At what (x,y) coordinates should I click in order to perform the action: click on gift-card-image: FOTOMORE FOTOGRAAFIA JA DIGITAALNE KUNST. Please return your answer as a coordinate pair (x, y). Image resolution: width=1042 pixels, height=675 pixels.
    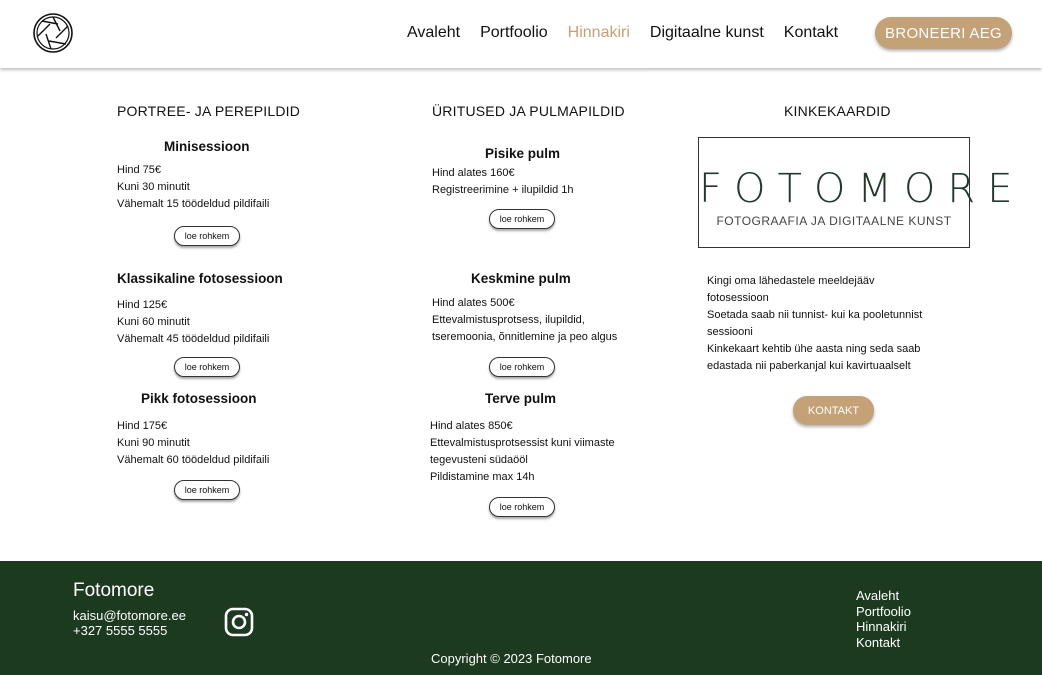
    Looking at the image, I should click on (861, 192).